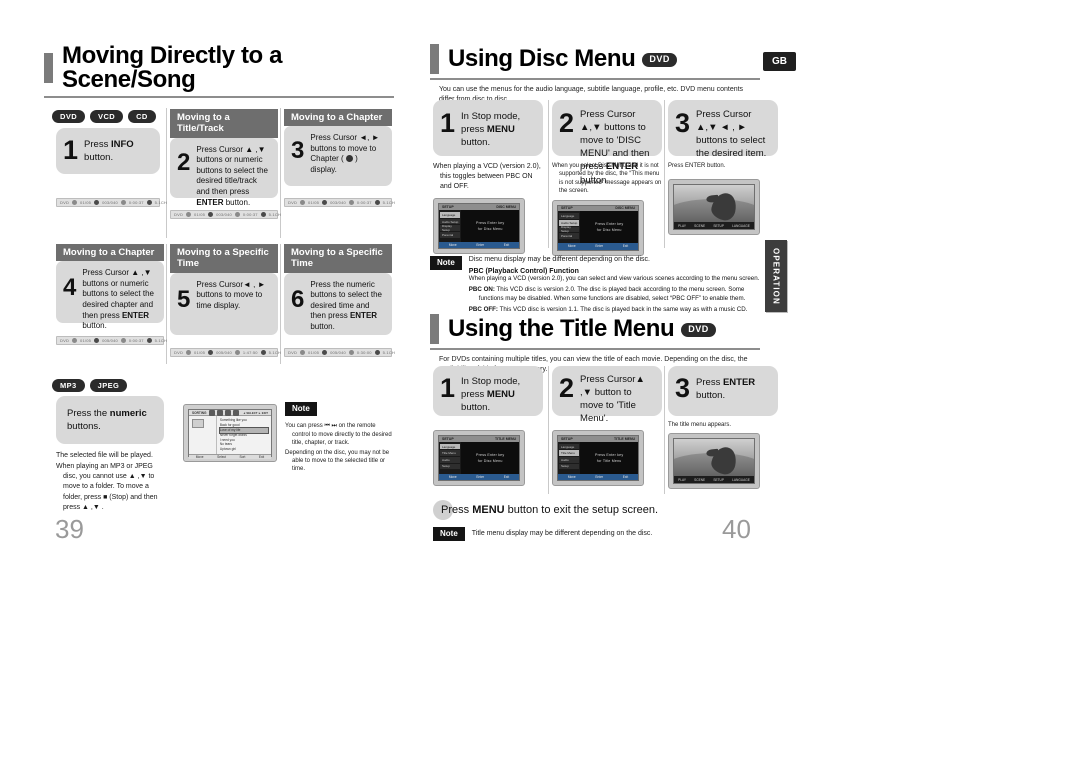  Describe the element at coordinates (338, 258) in the screenshot. I see `step-6-caption: Moving to a Specific Time` at that location.